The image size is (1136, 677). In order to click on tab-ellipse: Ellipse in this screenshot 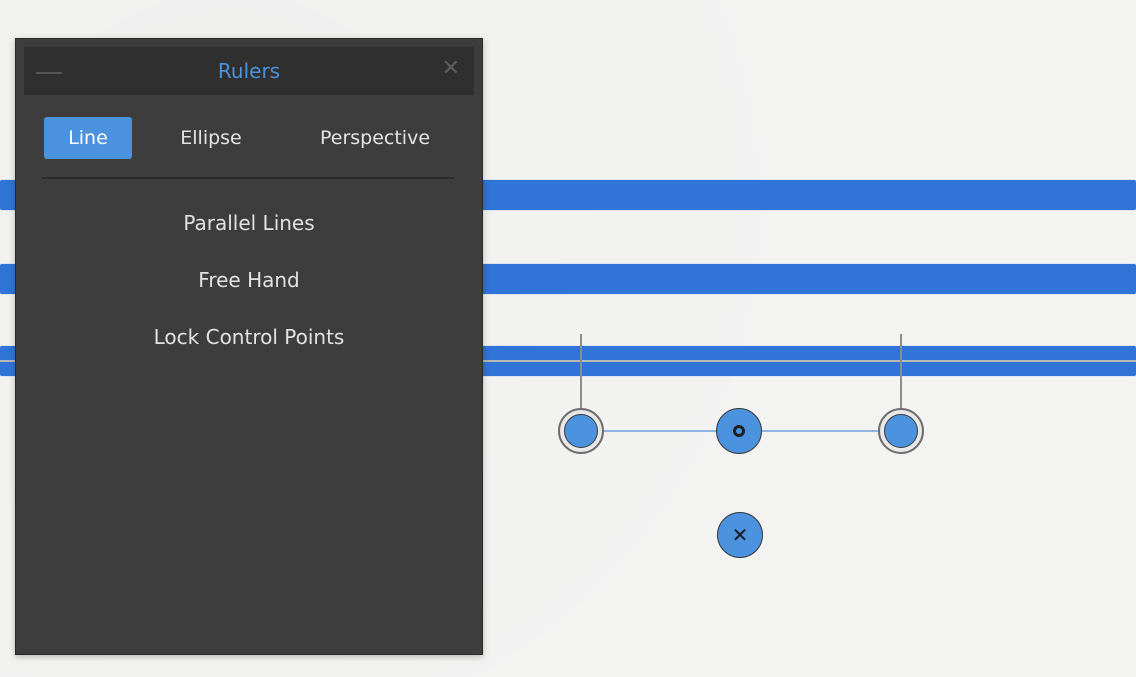, I will do `click(211, 138)`.